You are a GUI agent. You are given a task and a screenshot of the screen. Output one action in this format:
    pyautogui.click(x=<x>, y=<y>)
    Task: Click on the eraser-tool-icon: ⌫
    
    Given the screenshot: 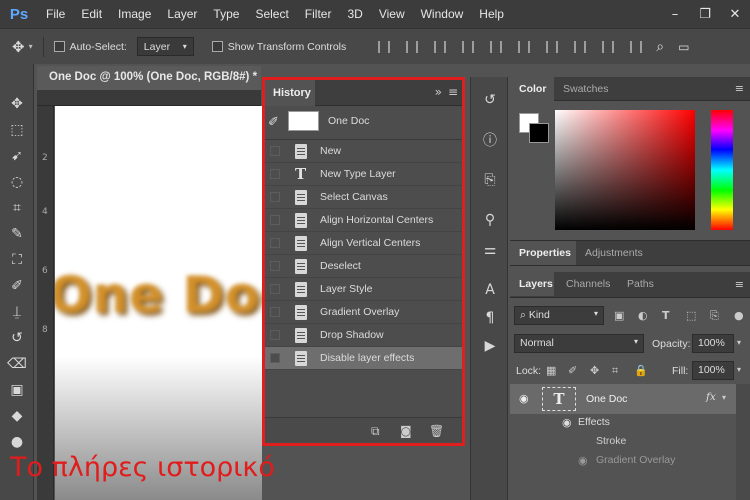 What is the action you would take?
    pyautogui.click(x=17, y=364)
    